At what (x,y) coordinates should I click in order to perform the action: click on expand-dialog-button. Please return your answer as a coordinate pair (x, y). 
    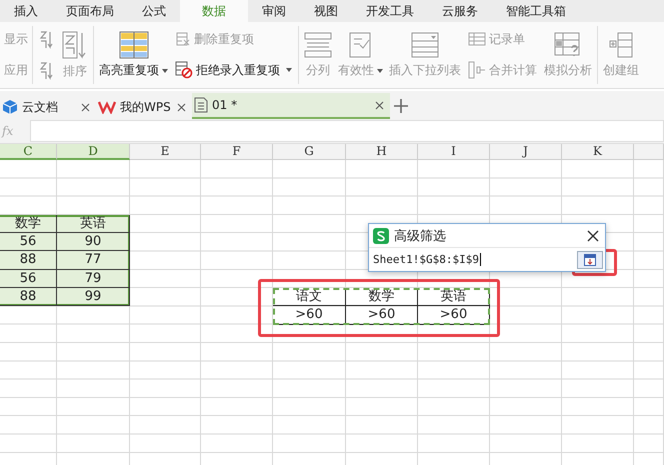
    Looking at the image, I should click on (590, 259).